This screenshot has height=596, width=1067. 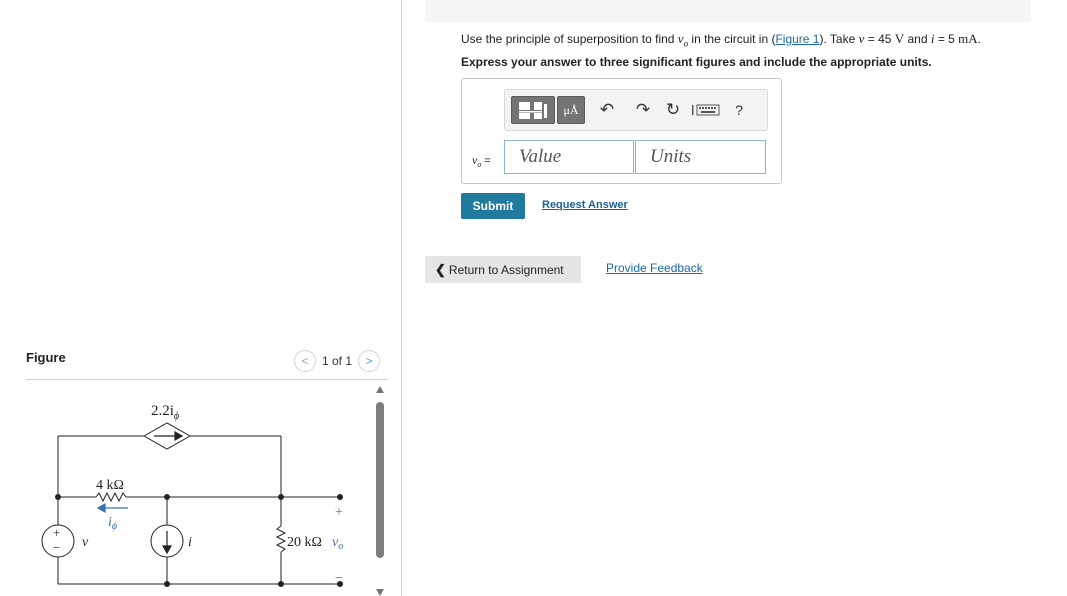 What do you see at coordinates (585, 205) in the screenshot?
I see `request-answer-link: Request Answer` at bounding box center [585, 205].